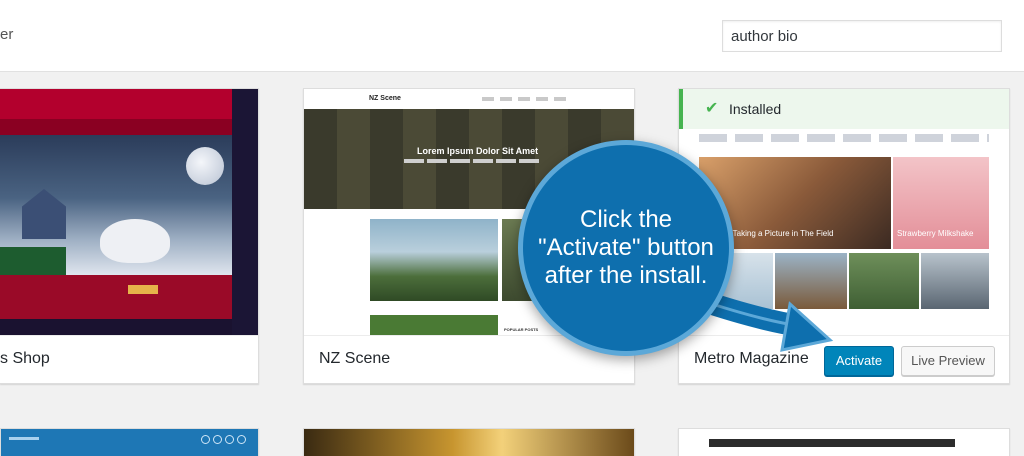 The height and width of the screenshot is (456, 1024). What do you see at coordinates (116, 327) in the screenshot?
I see `screenshot-strip` at bounding box center [116, 327].